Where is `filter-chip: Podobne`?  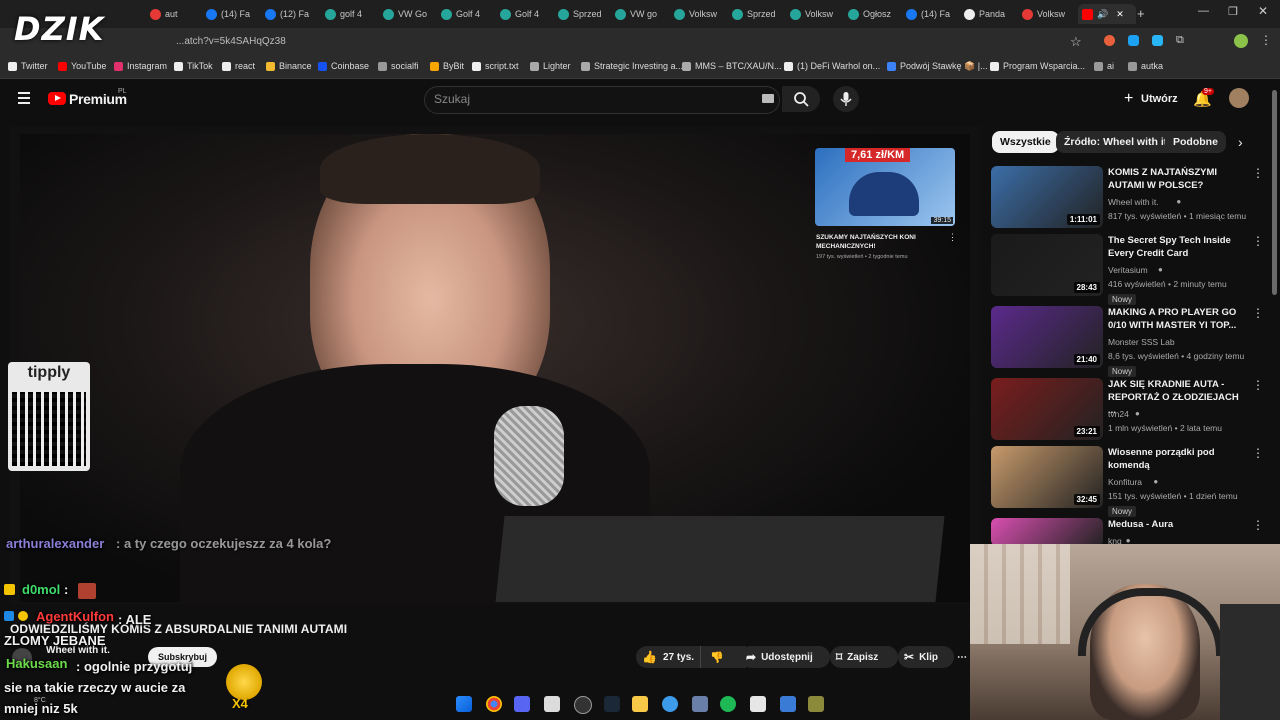
filter-chip: Podobne is located at coordinates (1195, 142).